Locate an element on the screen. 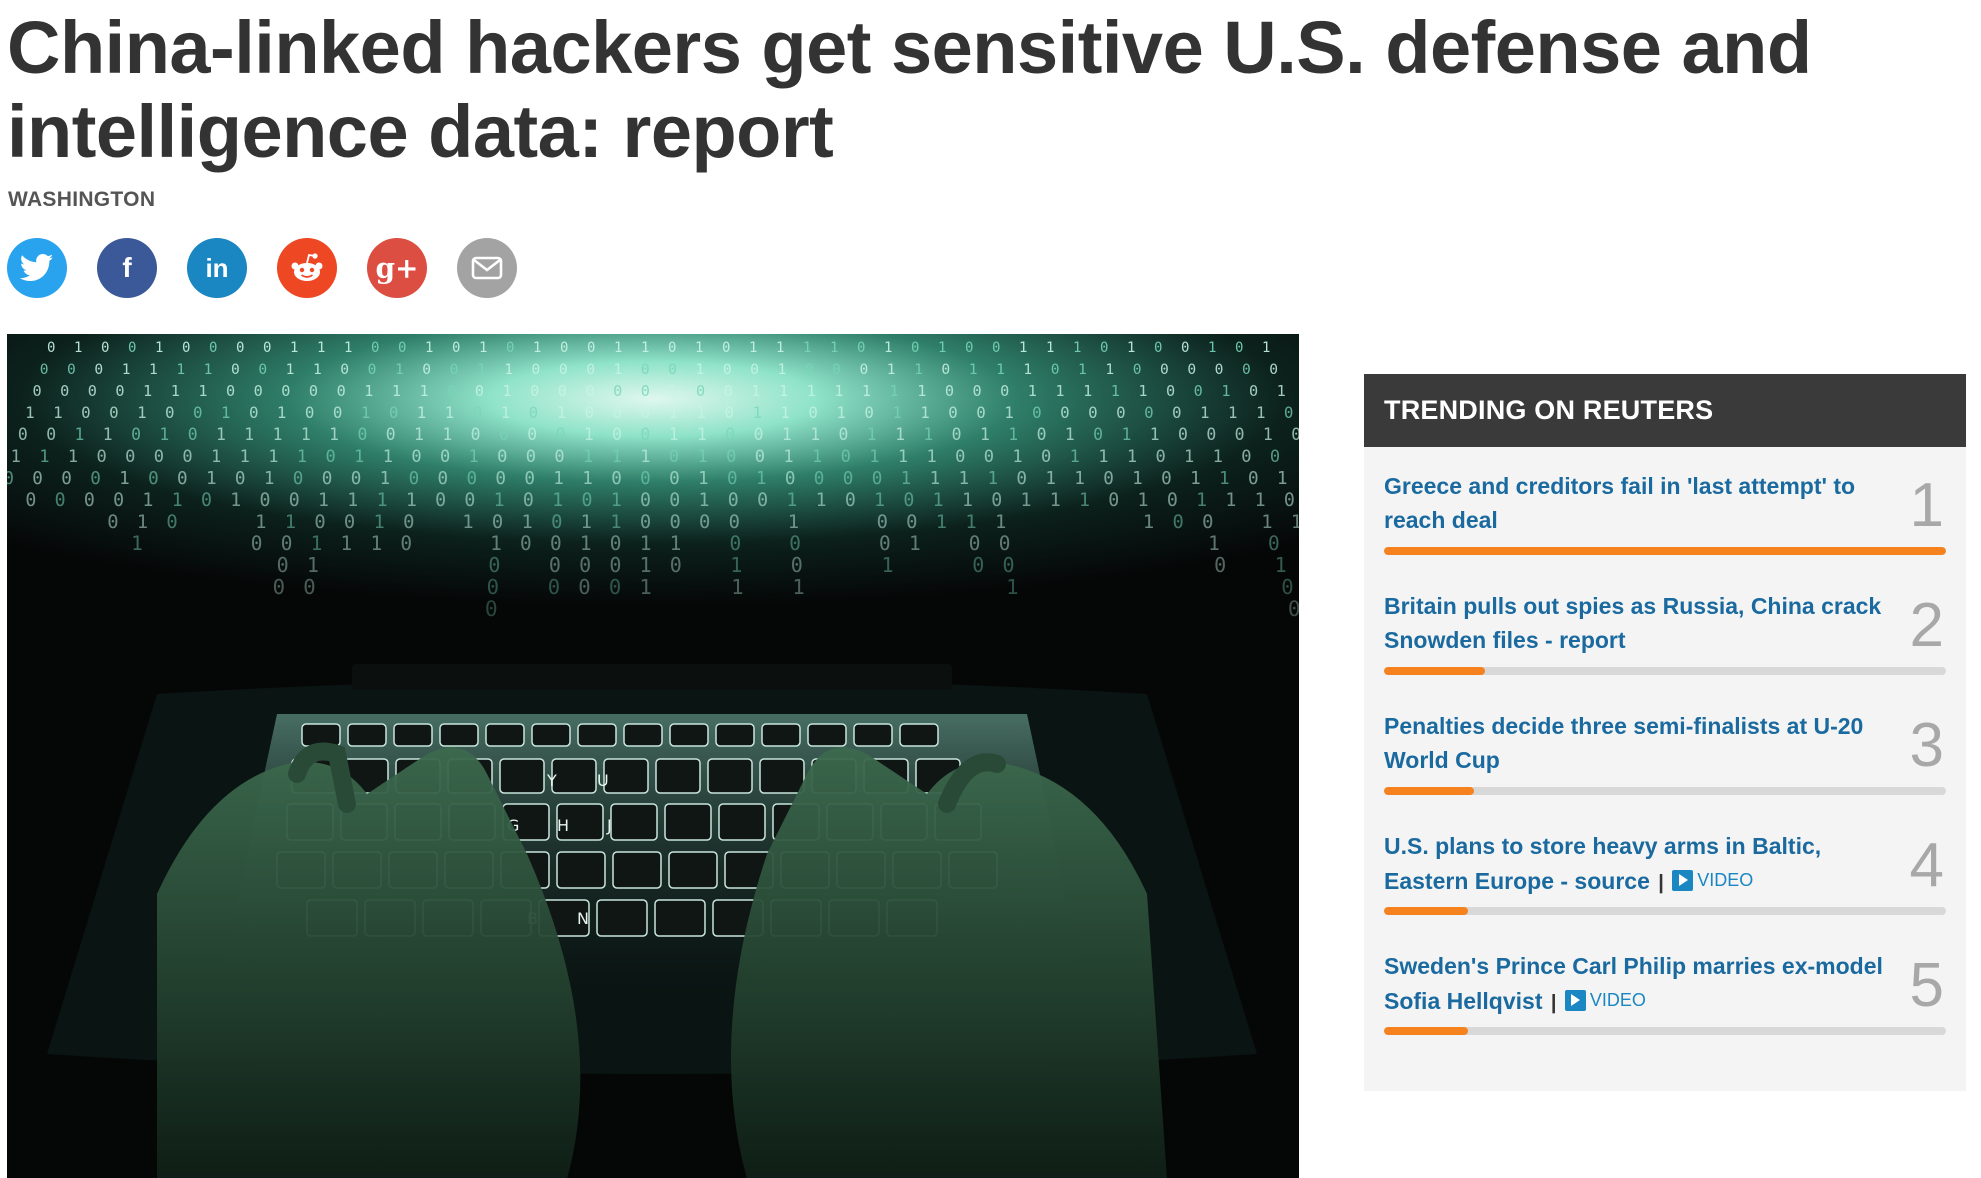 Image resolution: width=1981 pixels, height=1178 pixels. share-twitter-button is located at coordinates (37, 268).